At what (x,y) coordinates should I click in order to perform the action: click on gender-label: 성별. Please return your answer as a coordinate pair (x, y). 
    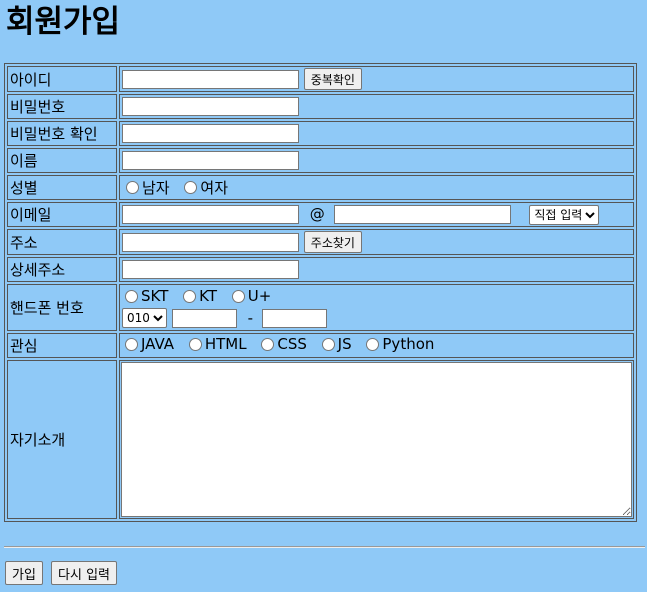
    Looking at the image, I should click on (62, 187).